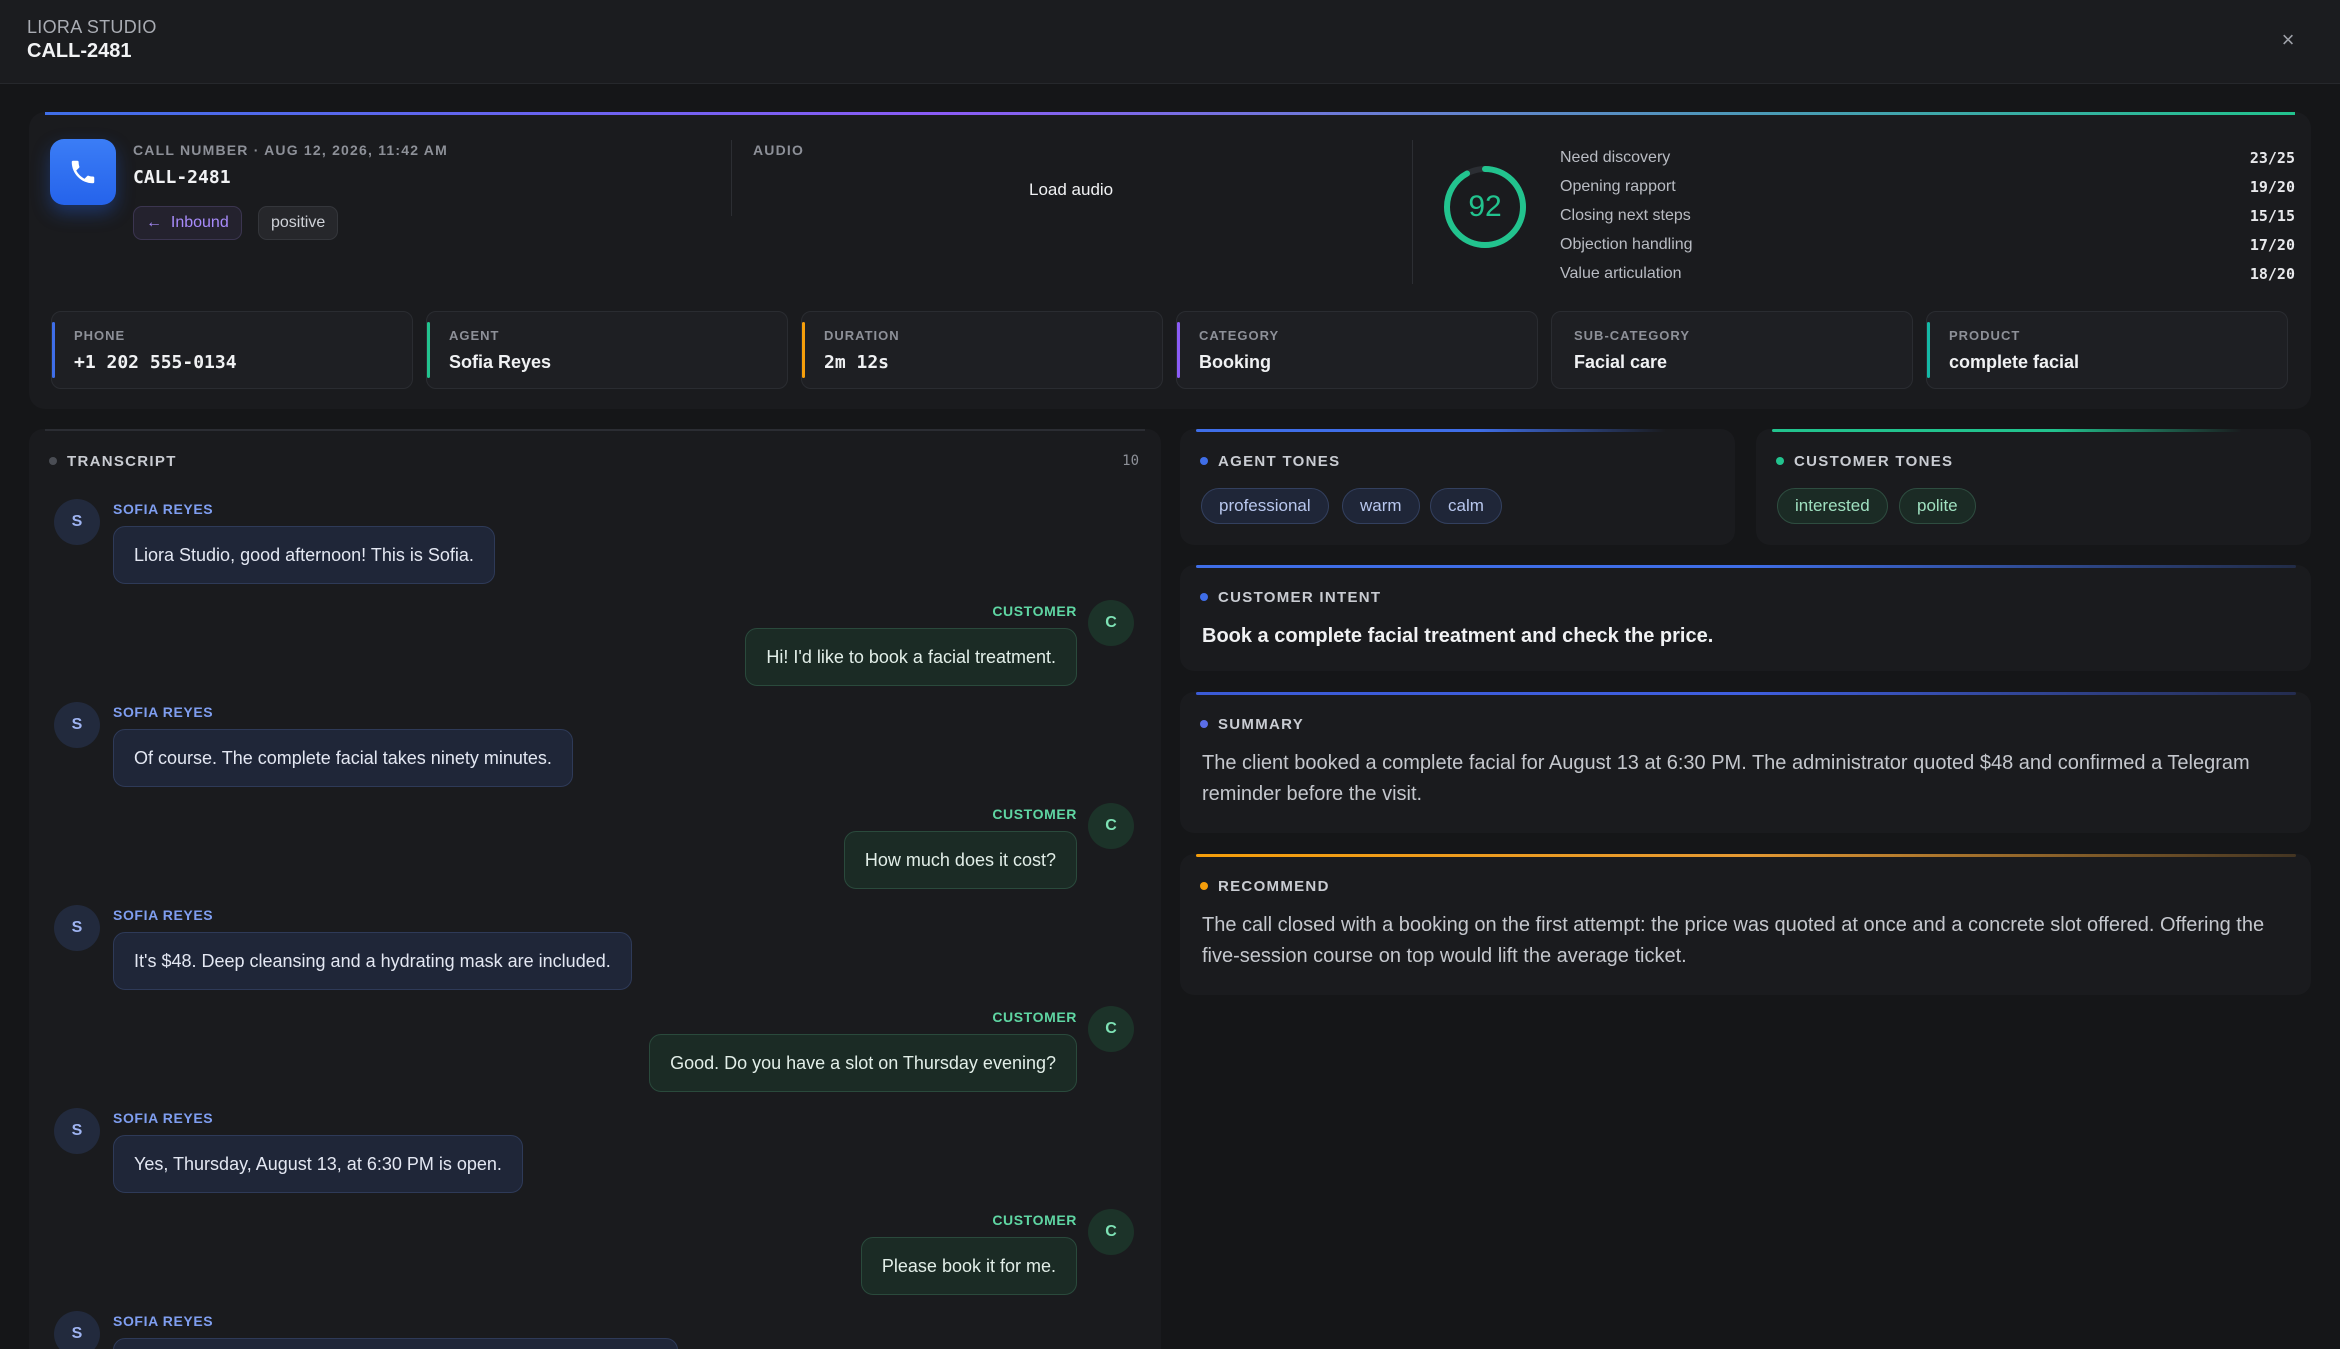  Describe the element at coordinates (1927, 190) in the screenshot. I see `score-row: Opening rapport 19/20` at that location.